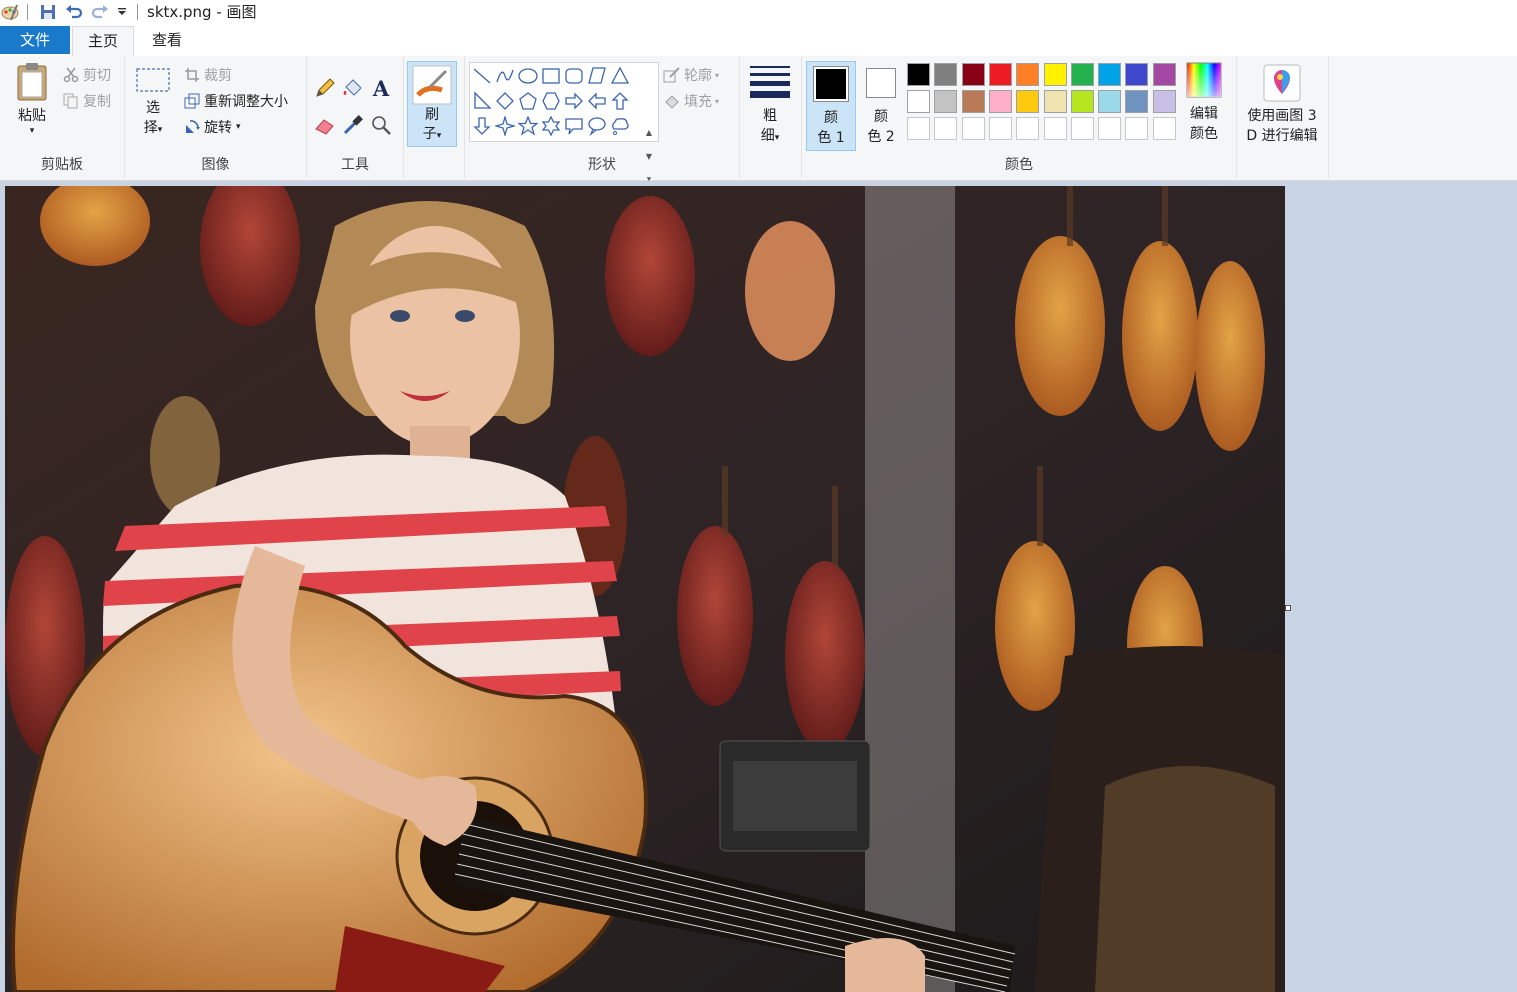 The width and height of the screenshot is (1517, 992). I want to click on size-button: 粗 细▾, so click(770, 105).